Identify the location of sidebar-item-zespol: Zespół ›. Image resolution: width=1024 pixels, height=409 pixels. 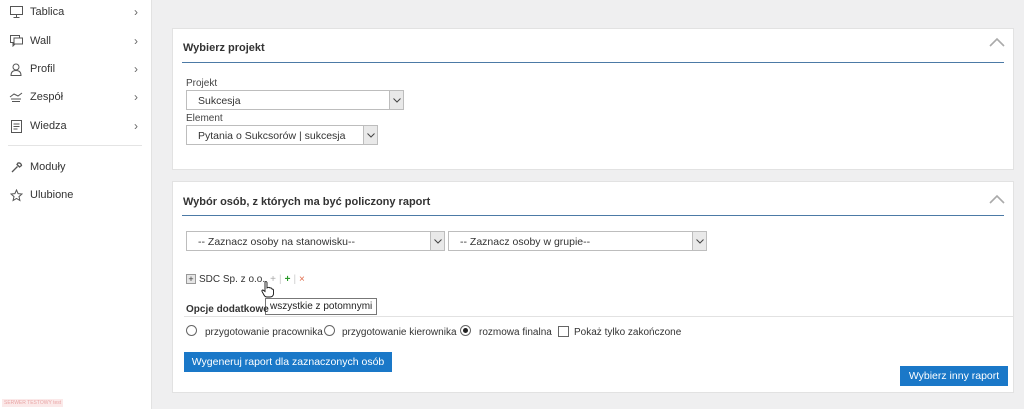
(76, 97).